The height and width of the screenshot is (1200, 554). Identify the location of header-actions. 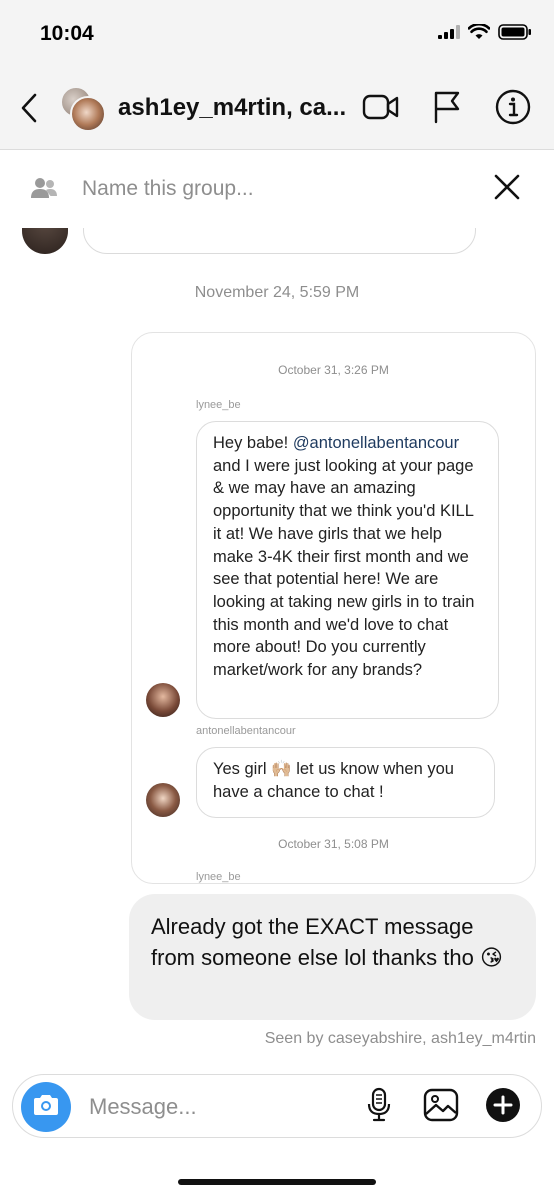
(447, 109).